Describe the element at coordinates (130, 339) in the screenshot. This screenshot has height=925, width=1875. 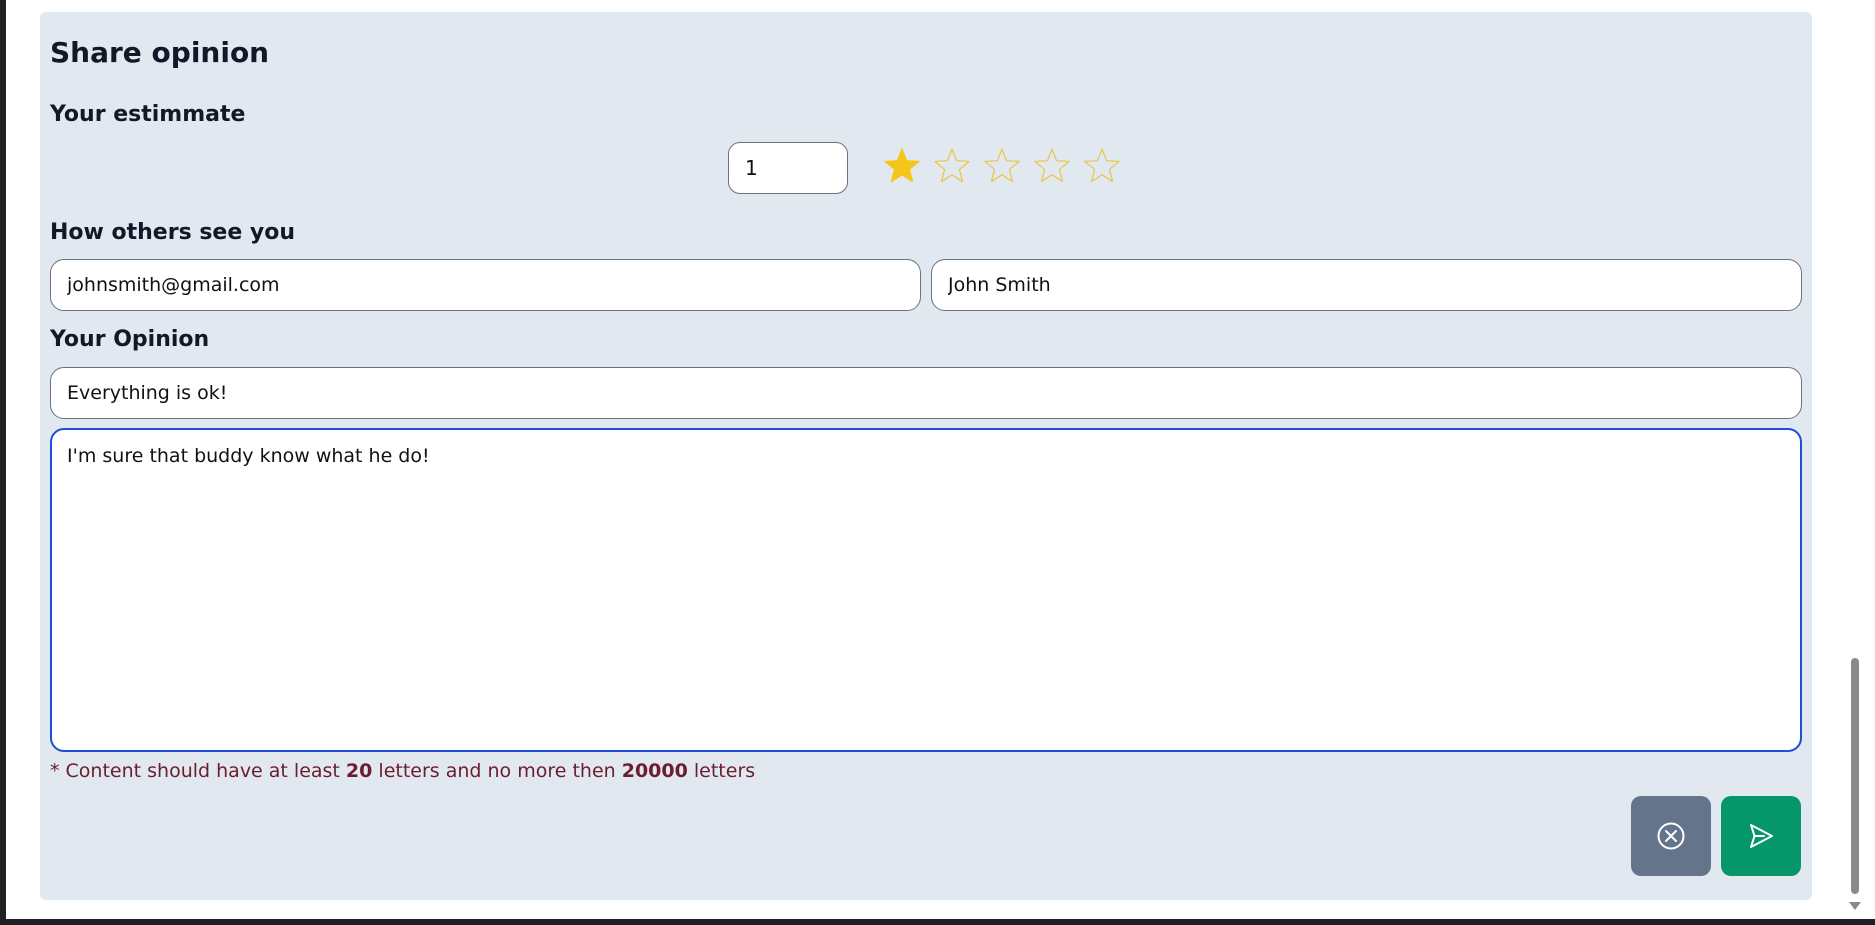
I see `opinion-label: Your Opinion` at that location.